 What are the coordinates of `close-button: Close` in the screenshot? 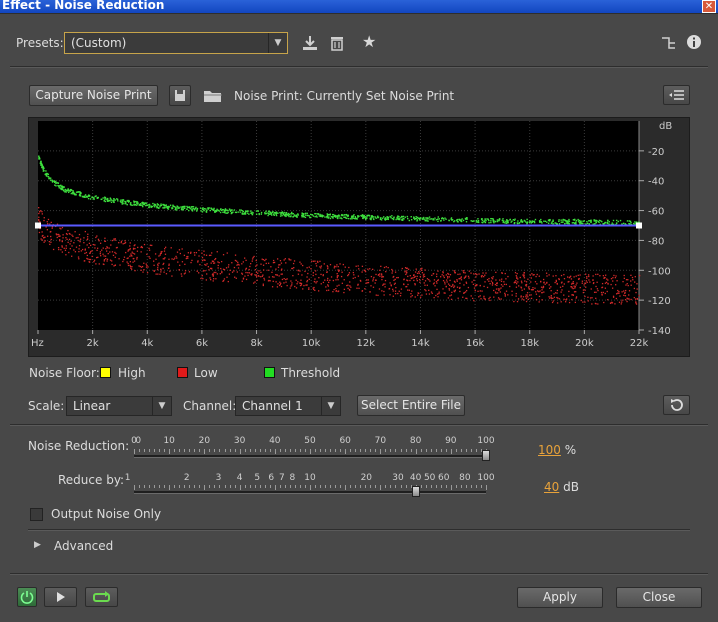 It's located at (659, 597).